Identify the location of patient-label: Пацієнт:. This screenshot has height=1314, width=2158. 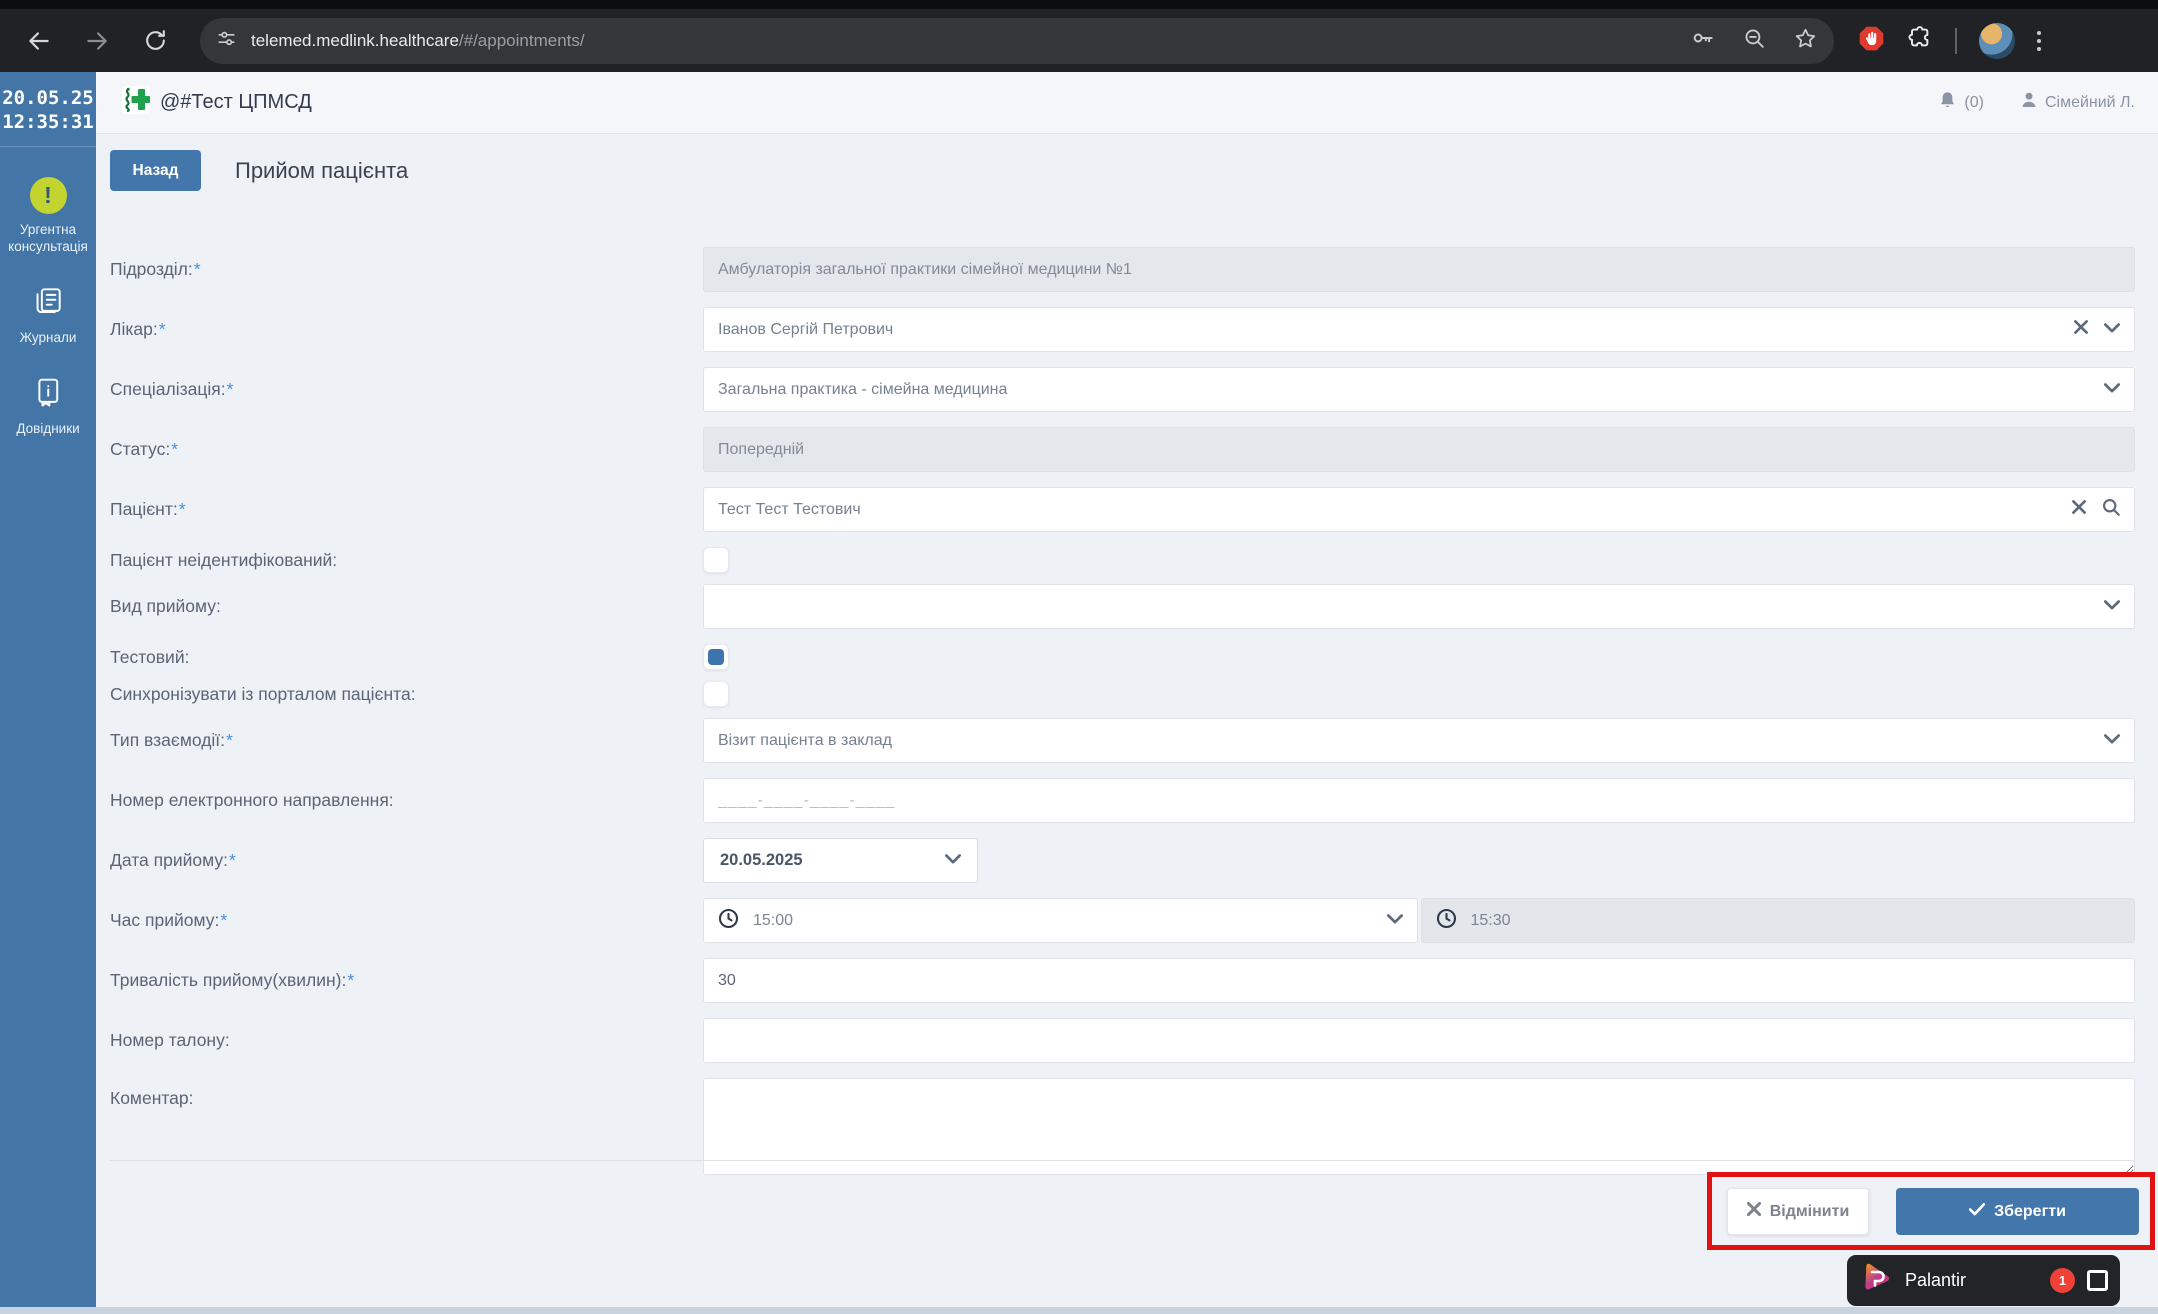
(144, 509).